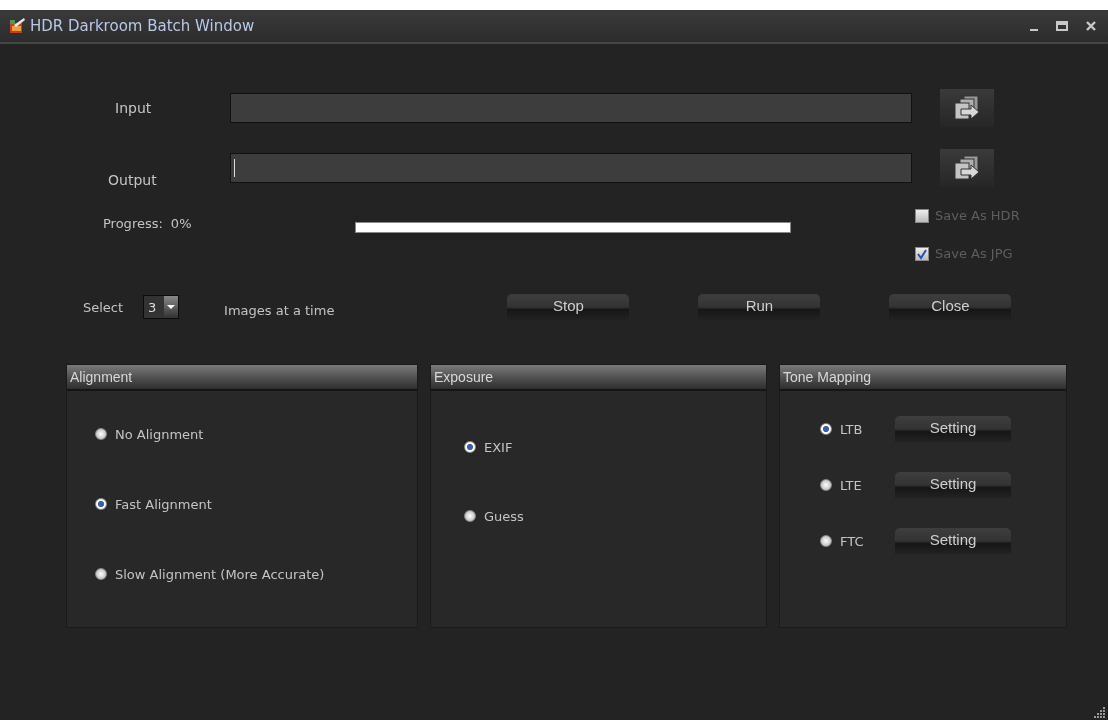 The height and width of the screenshot is (720, 1108). What do you see at coordinates (133, 224) in the screenshot?
I see `progress-label: Progress:` at bounding box center [133, 224].